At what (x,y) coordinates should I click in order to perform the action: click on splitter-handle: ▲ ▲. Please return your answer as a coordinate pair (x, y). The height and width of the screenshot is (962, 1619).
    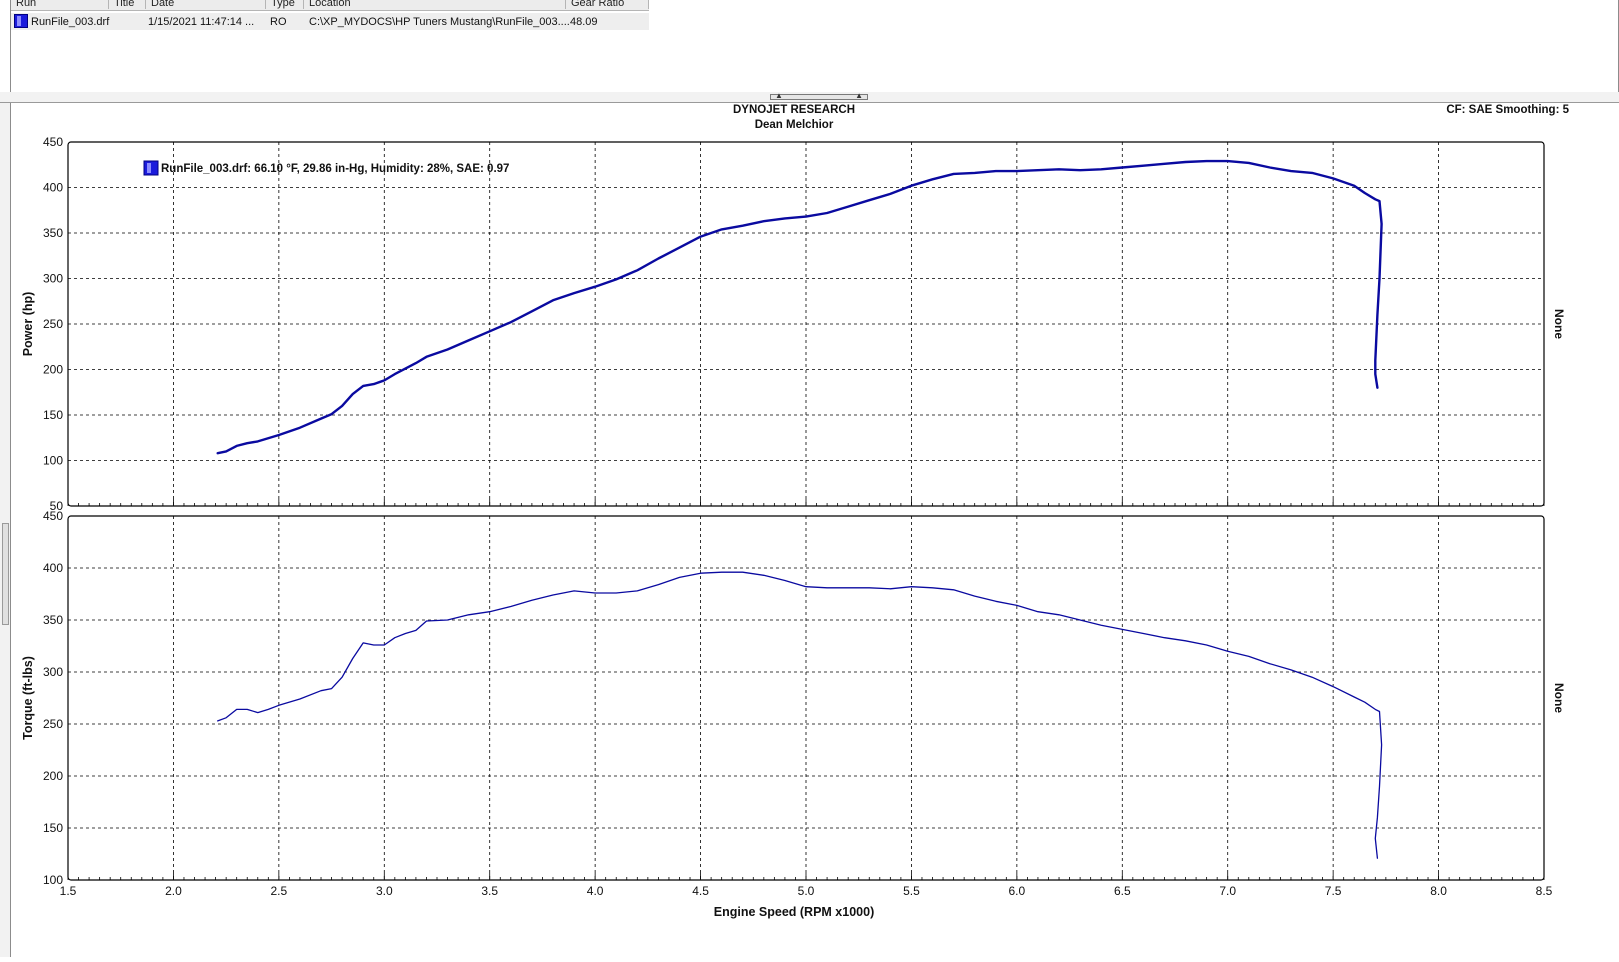
    Looking at the image, I should click on (819, 95).